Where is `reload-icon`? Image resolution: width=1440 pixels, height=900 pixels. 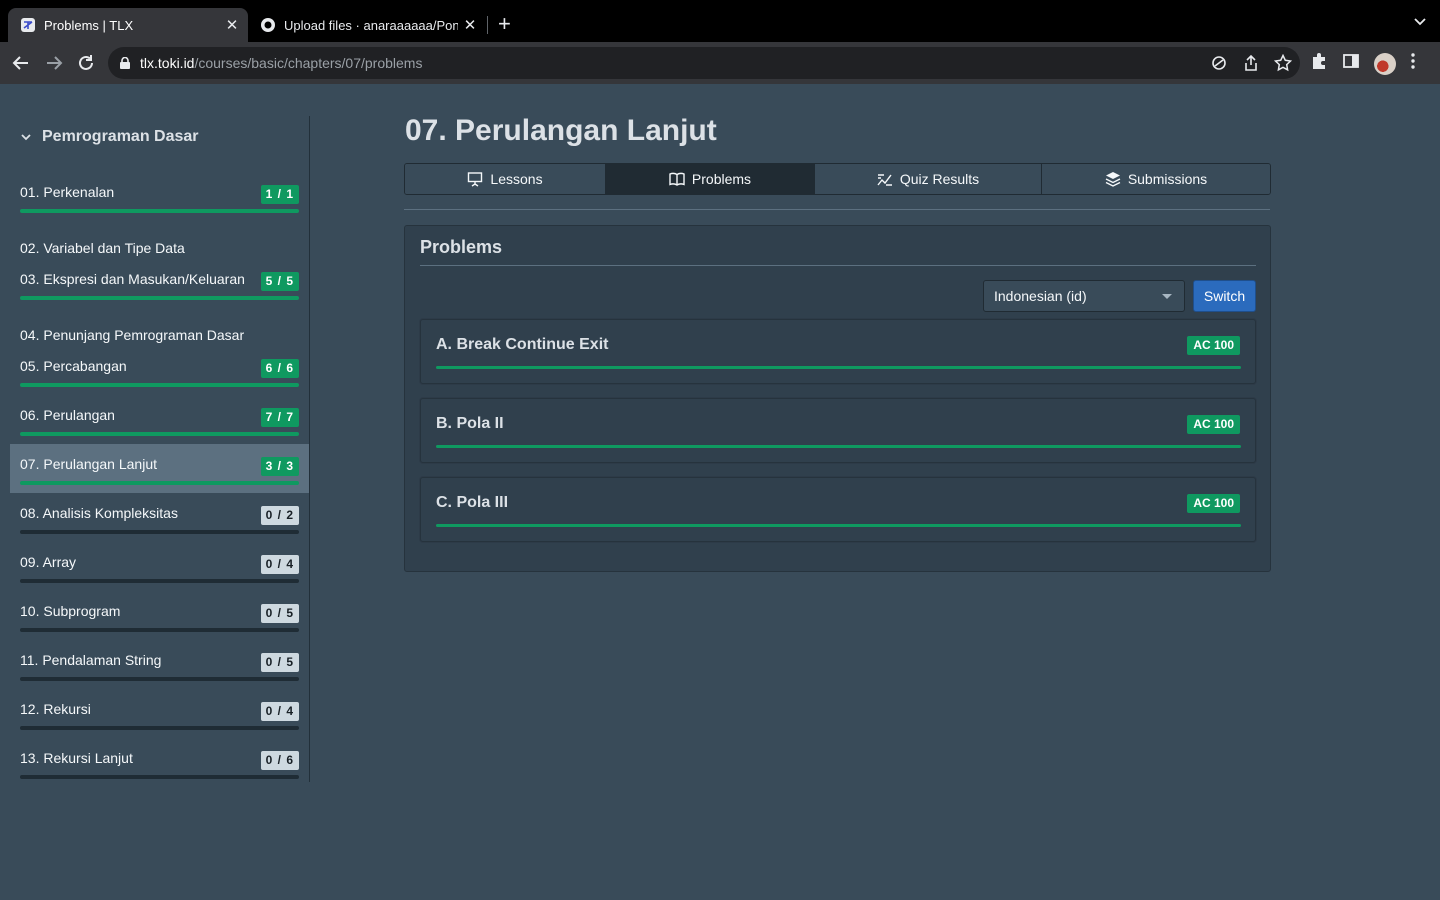 reload-icon is located at coordinates (86, 63).